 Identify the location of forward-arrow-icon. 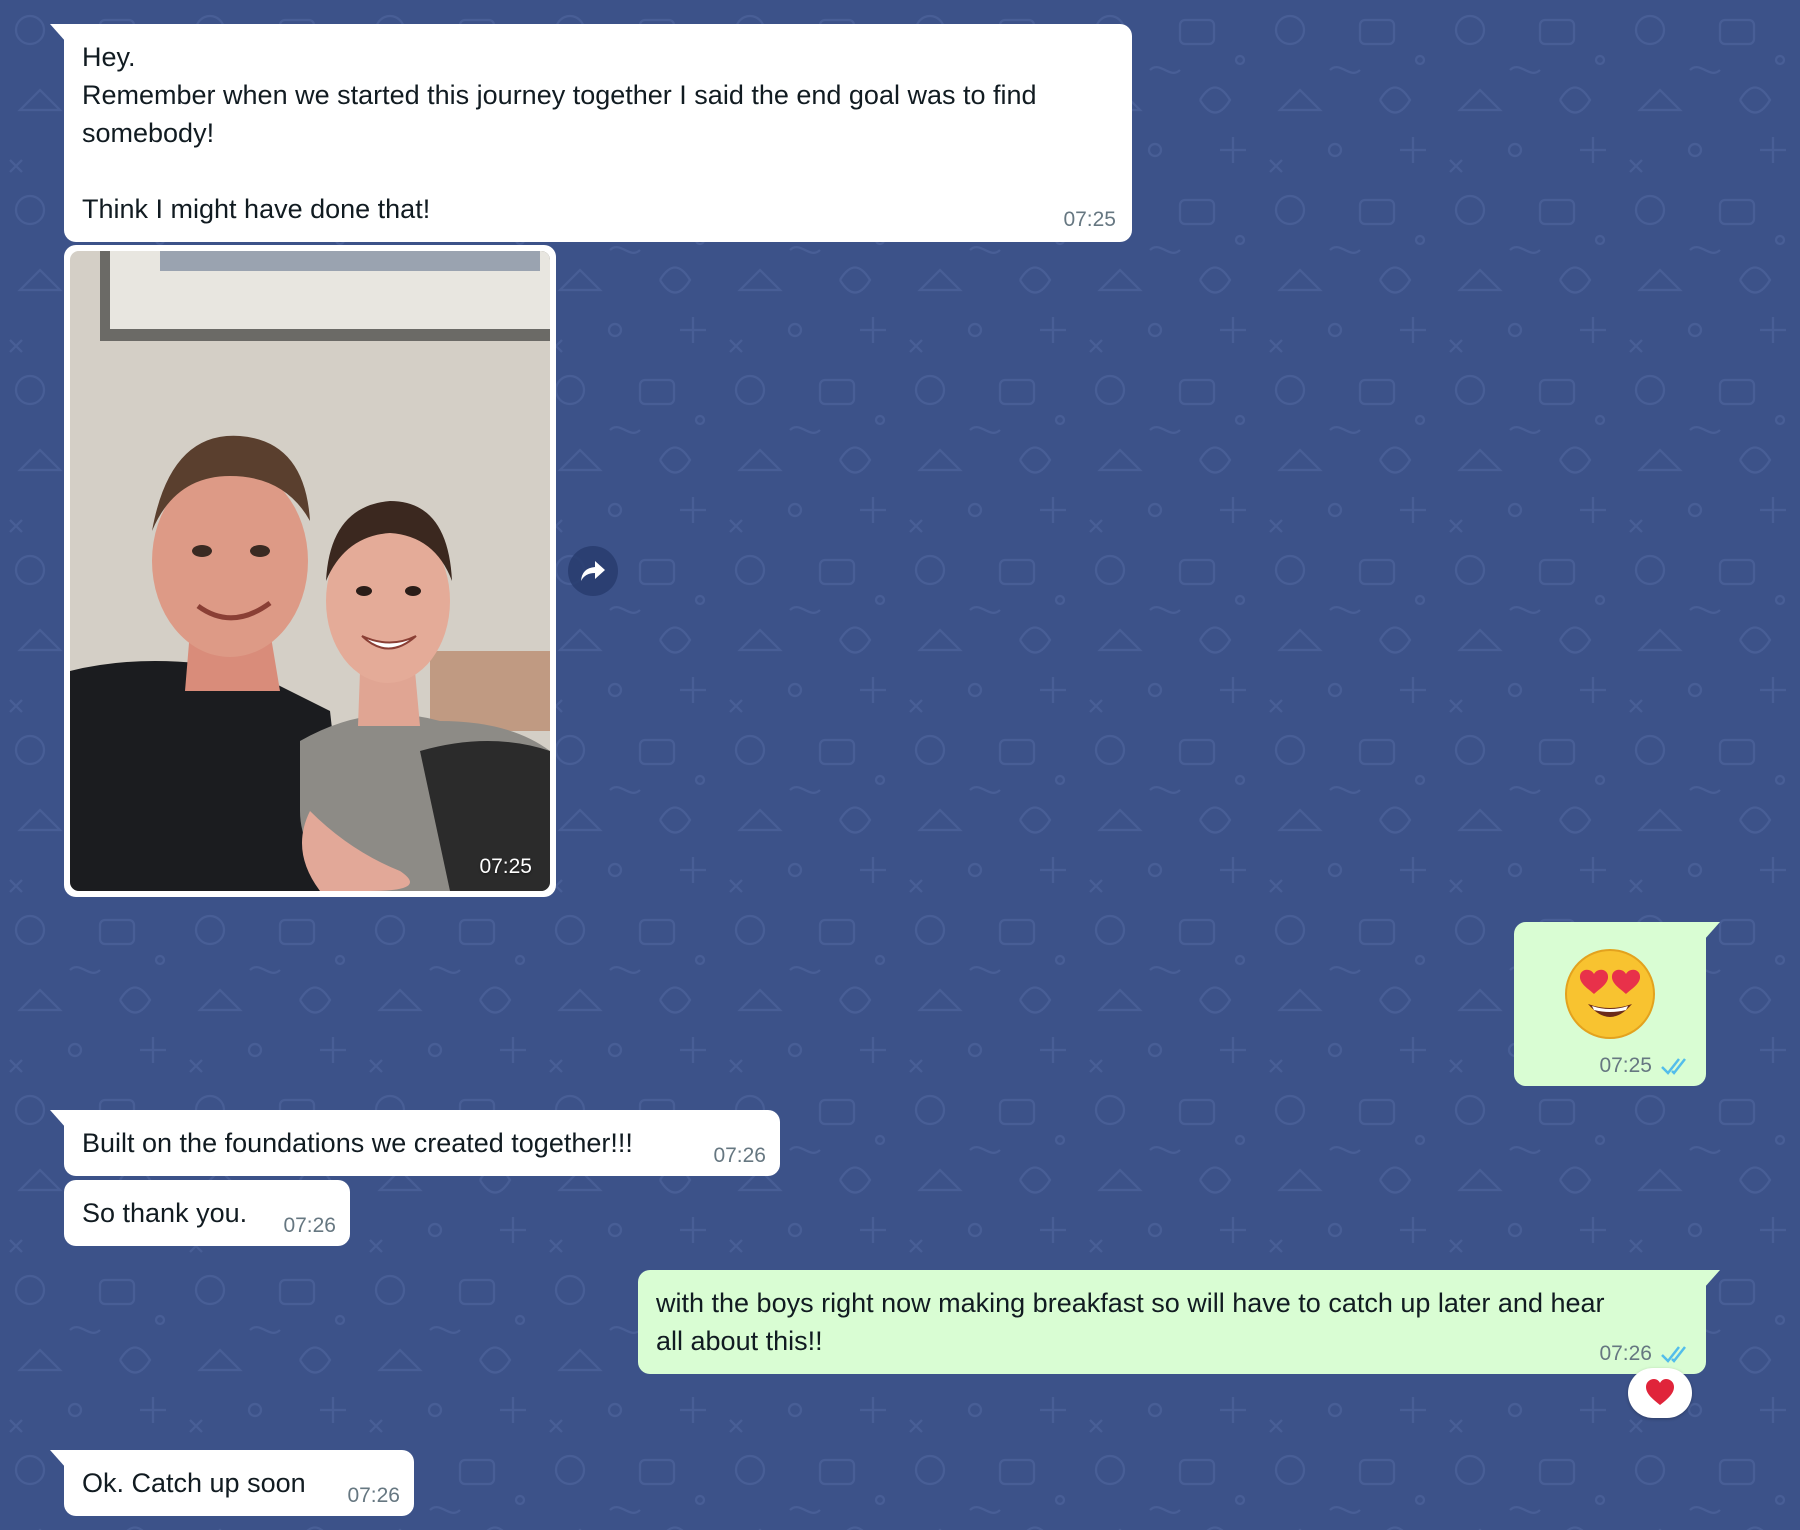
(593, 571).